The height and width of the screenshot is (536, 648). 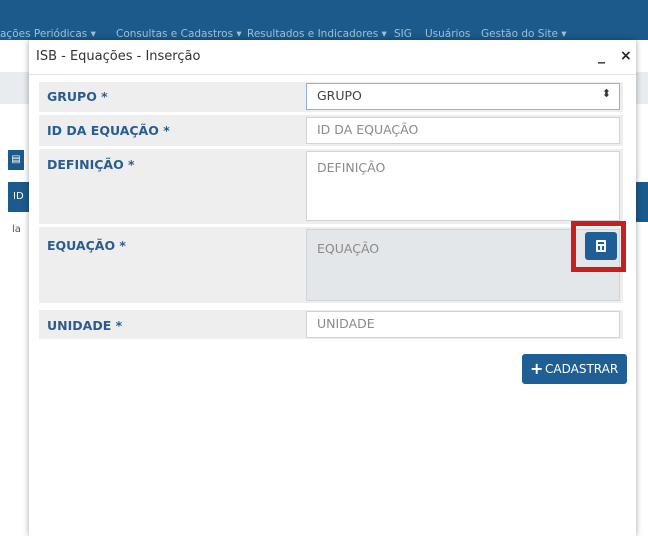 I want to click on cadastrar-label: CADASTRAR, so click(x=582, y=369).